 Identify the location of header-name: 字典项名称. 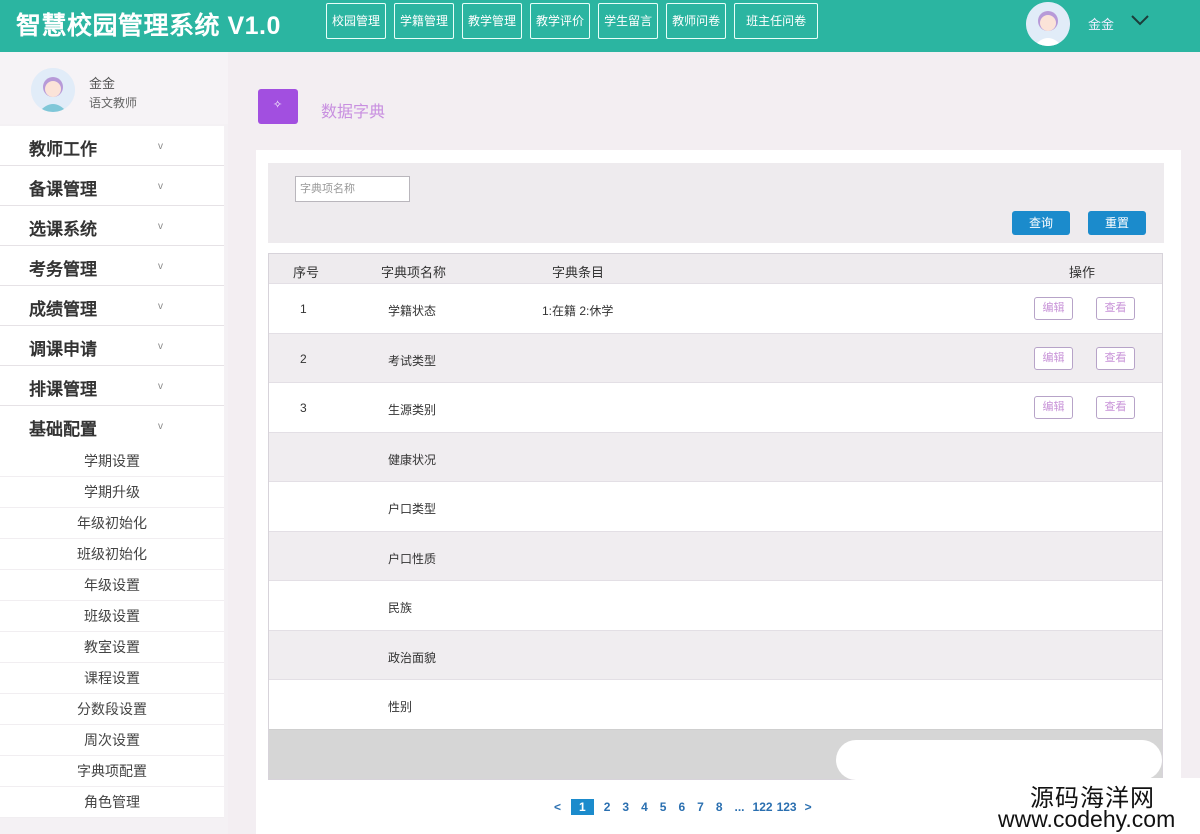
(414, 272).